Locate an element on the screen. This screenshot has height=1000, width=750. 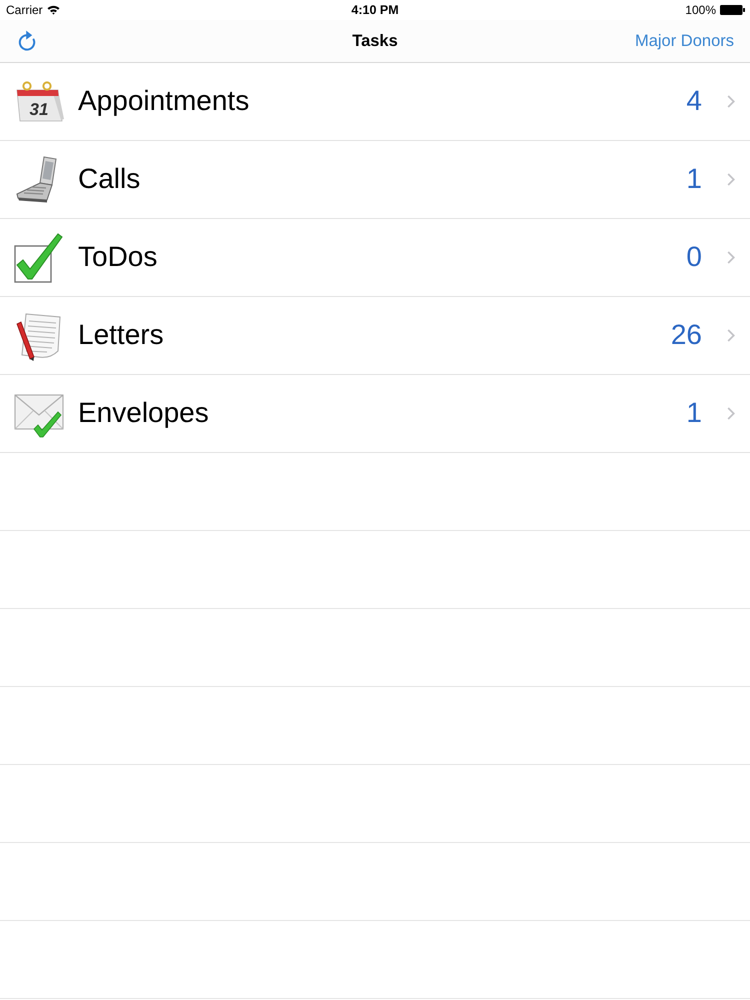
battery-icon is located at coordinates (732, 10).